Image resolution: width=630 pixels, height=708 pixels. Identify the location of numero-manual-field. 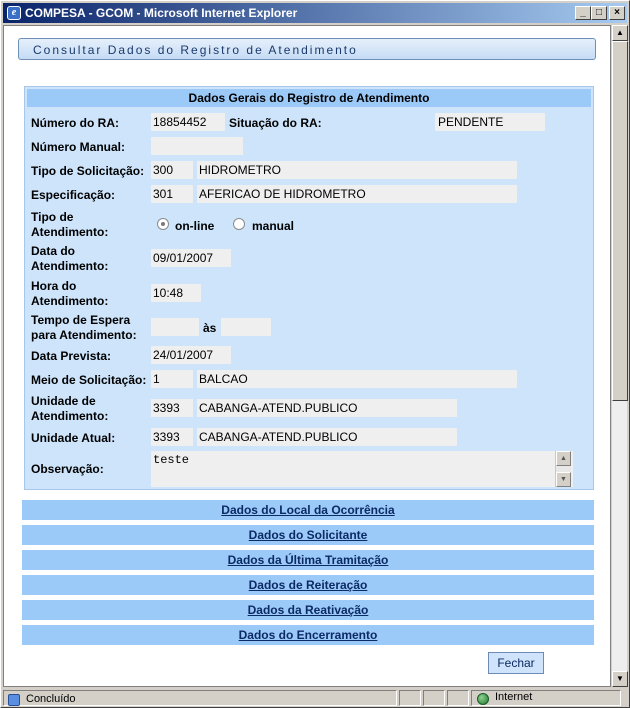
(197, 146).